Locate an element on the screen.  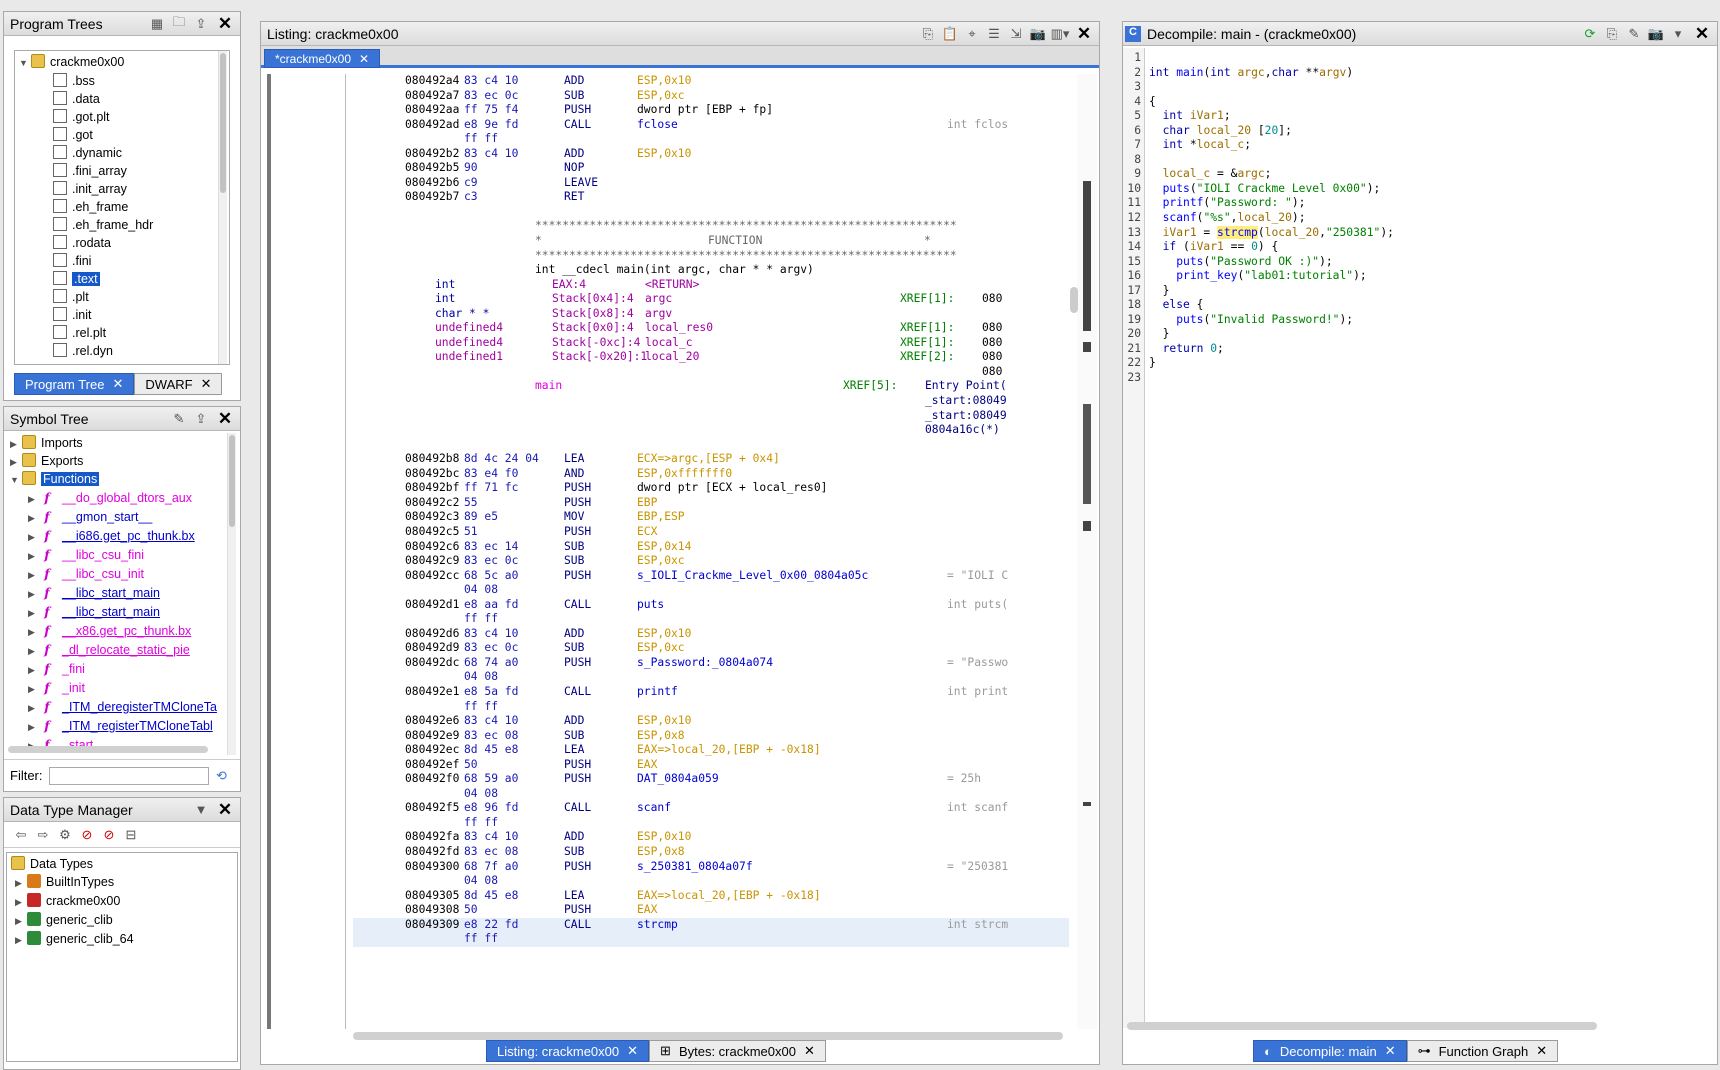
code-text: char local_20 [20]; is located at coordinates (1220, 131).